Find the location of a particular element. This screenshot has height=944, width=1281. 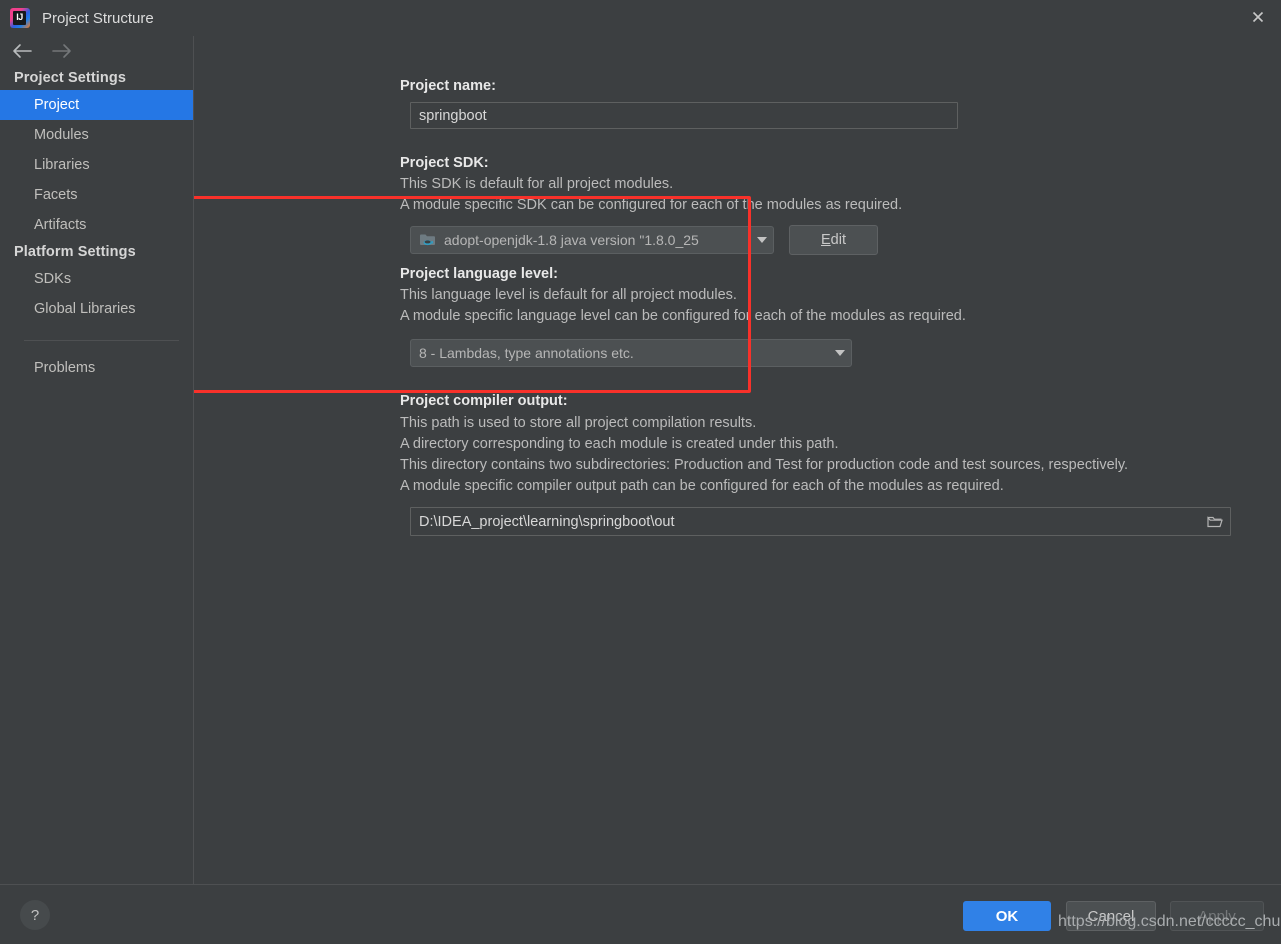

edit-button-mnemonic: E is located at coordinates (826, 240).